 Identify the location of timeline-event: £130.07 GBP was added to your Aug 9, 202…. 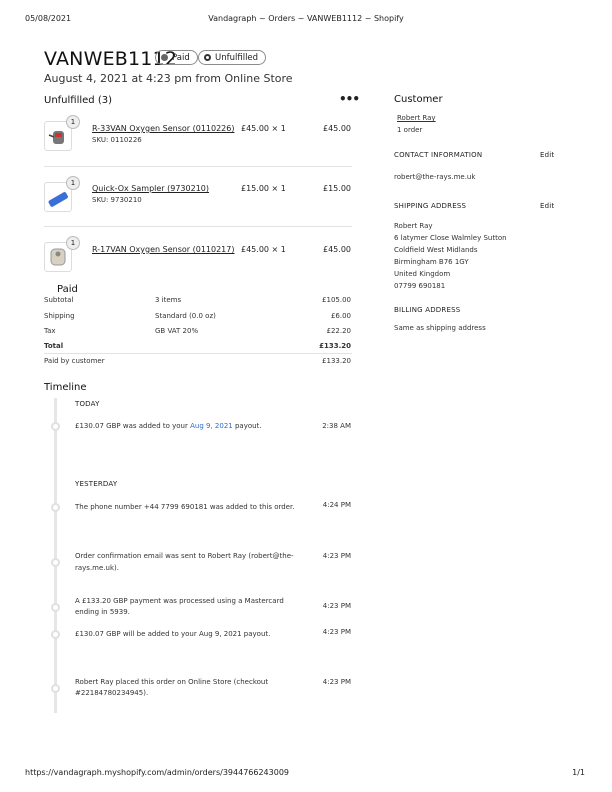
(168, 426).